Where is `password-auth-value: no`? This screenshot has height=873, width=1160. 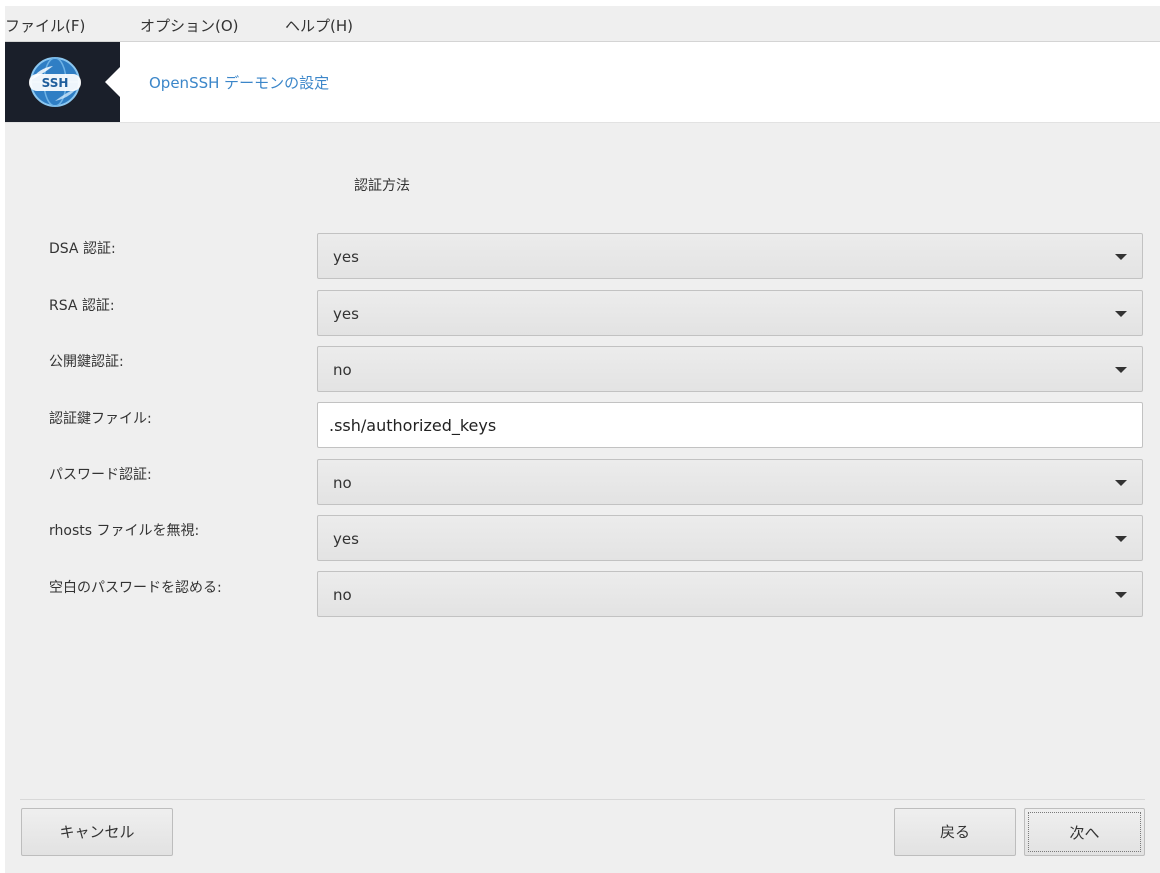 password-auth-value: no is located at coordinates (342, 483).